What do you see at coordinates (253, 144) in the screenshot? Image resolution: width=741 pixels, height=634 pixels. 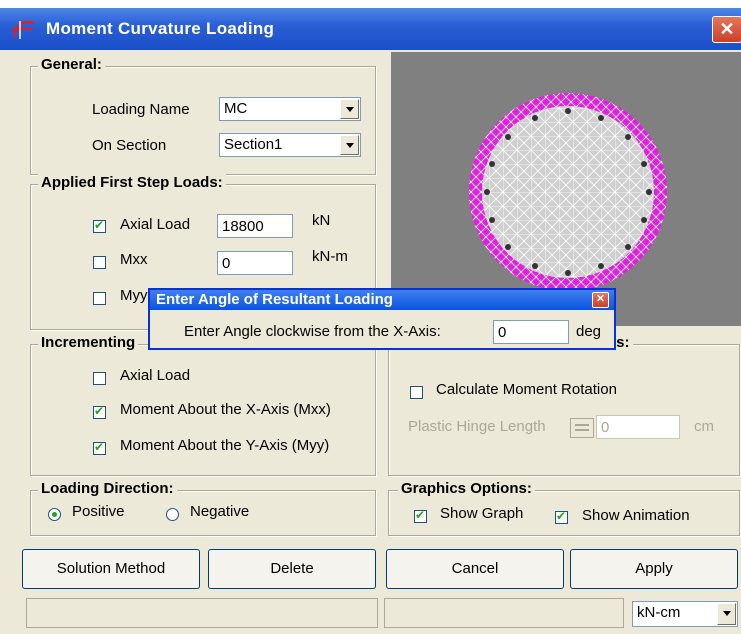 I see `section-value: Section1` at bounding box center [253, 144].